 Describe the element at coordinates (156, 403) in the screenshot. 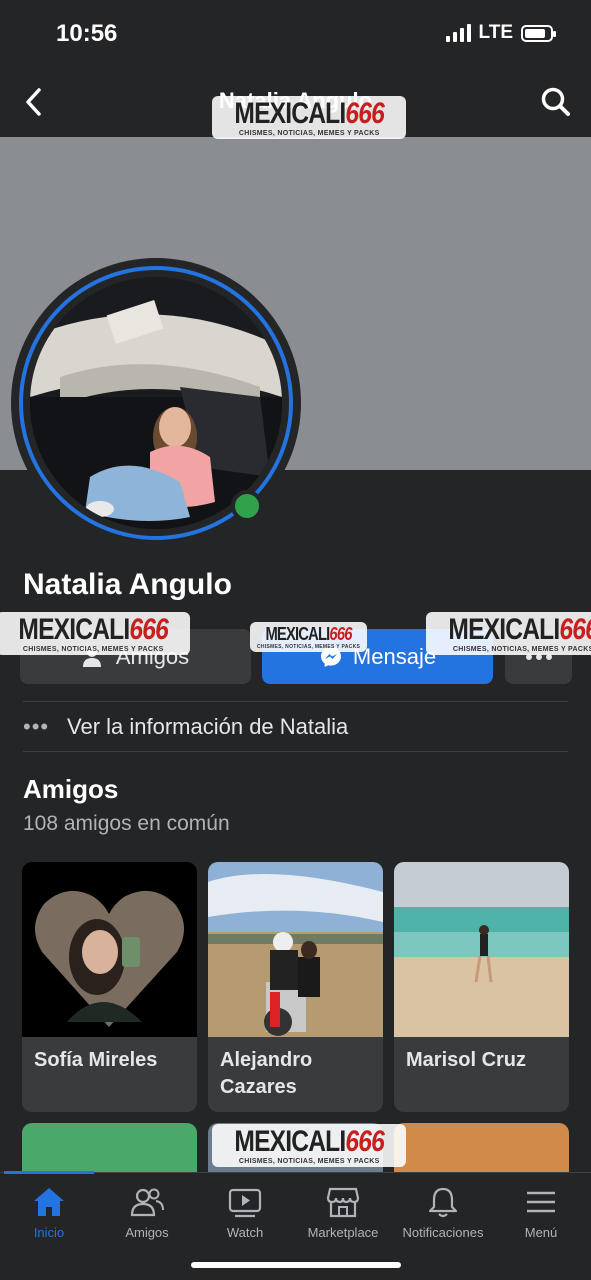

I see `profile-picture` at that location.